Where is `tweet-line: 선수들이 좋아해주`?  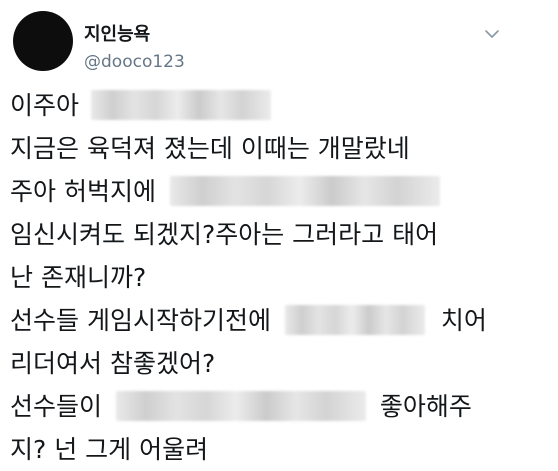 tweet-line: 선수들이 좋아해주 is located at coordinates (280, 406).